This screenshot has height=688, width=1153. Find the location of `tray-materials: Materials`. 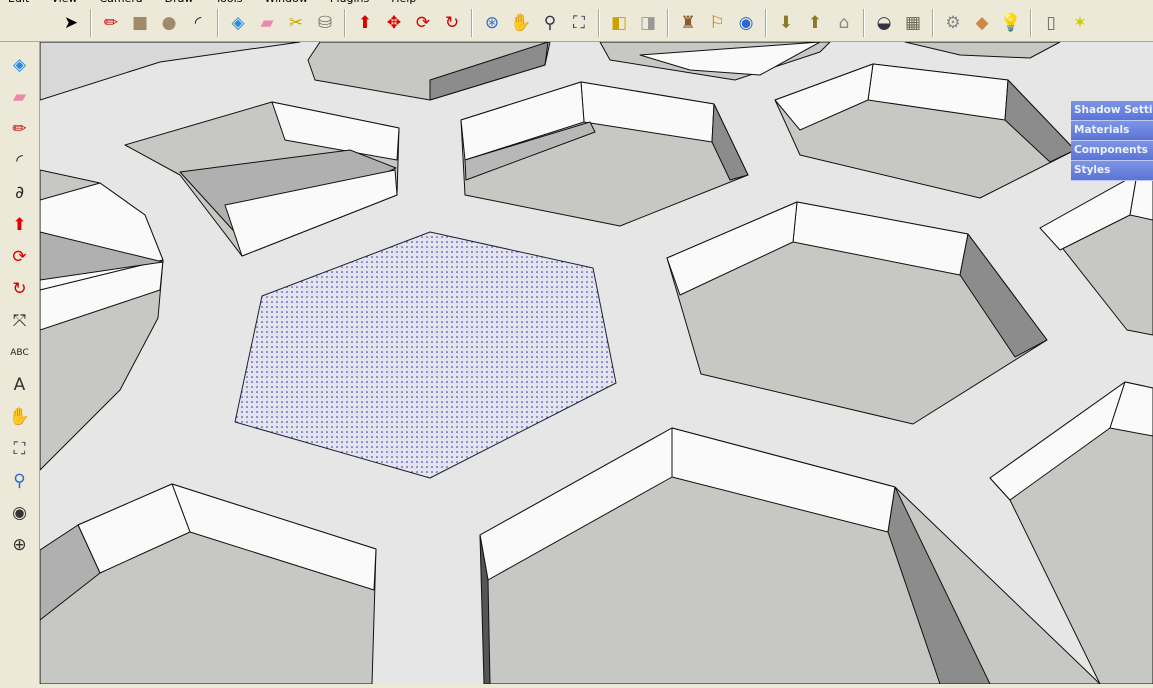

tray-materials: Materials is located at coordinates (1112, 131).